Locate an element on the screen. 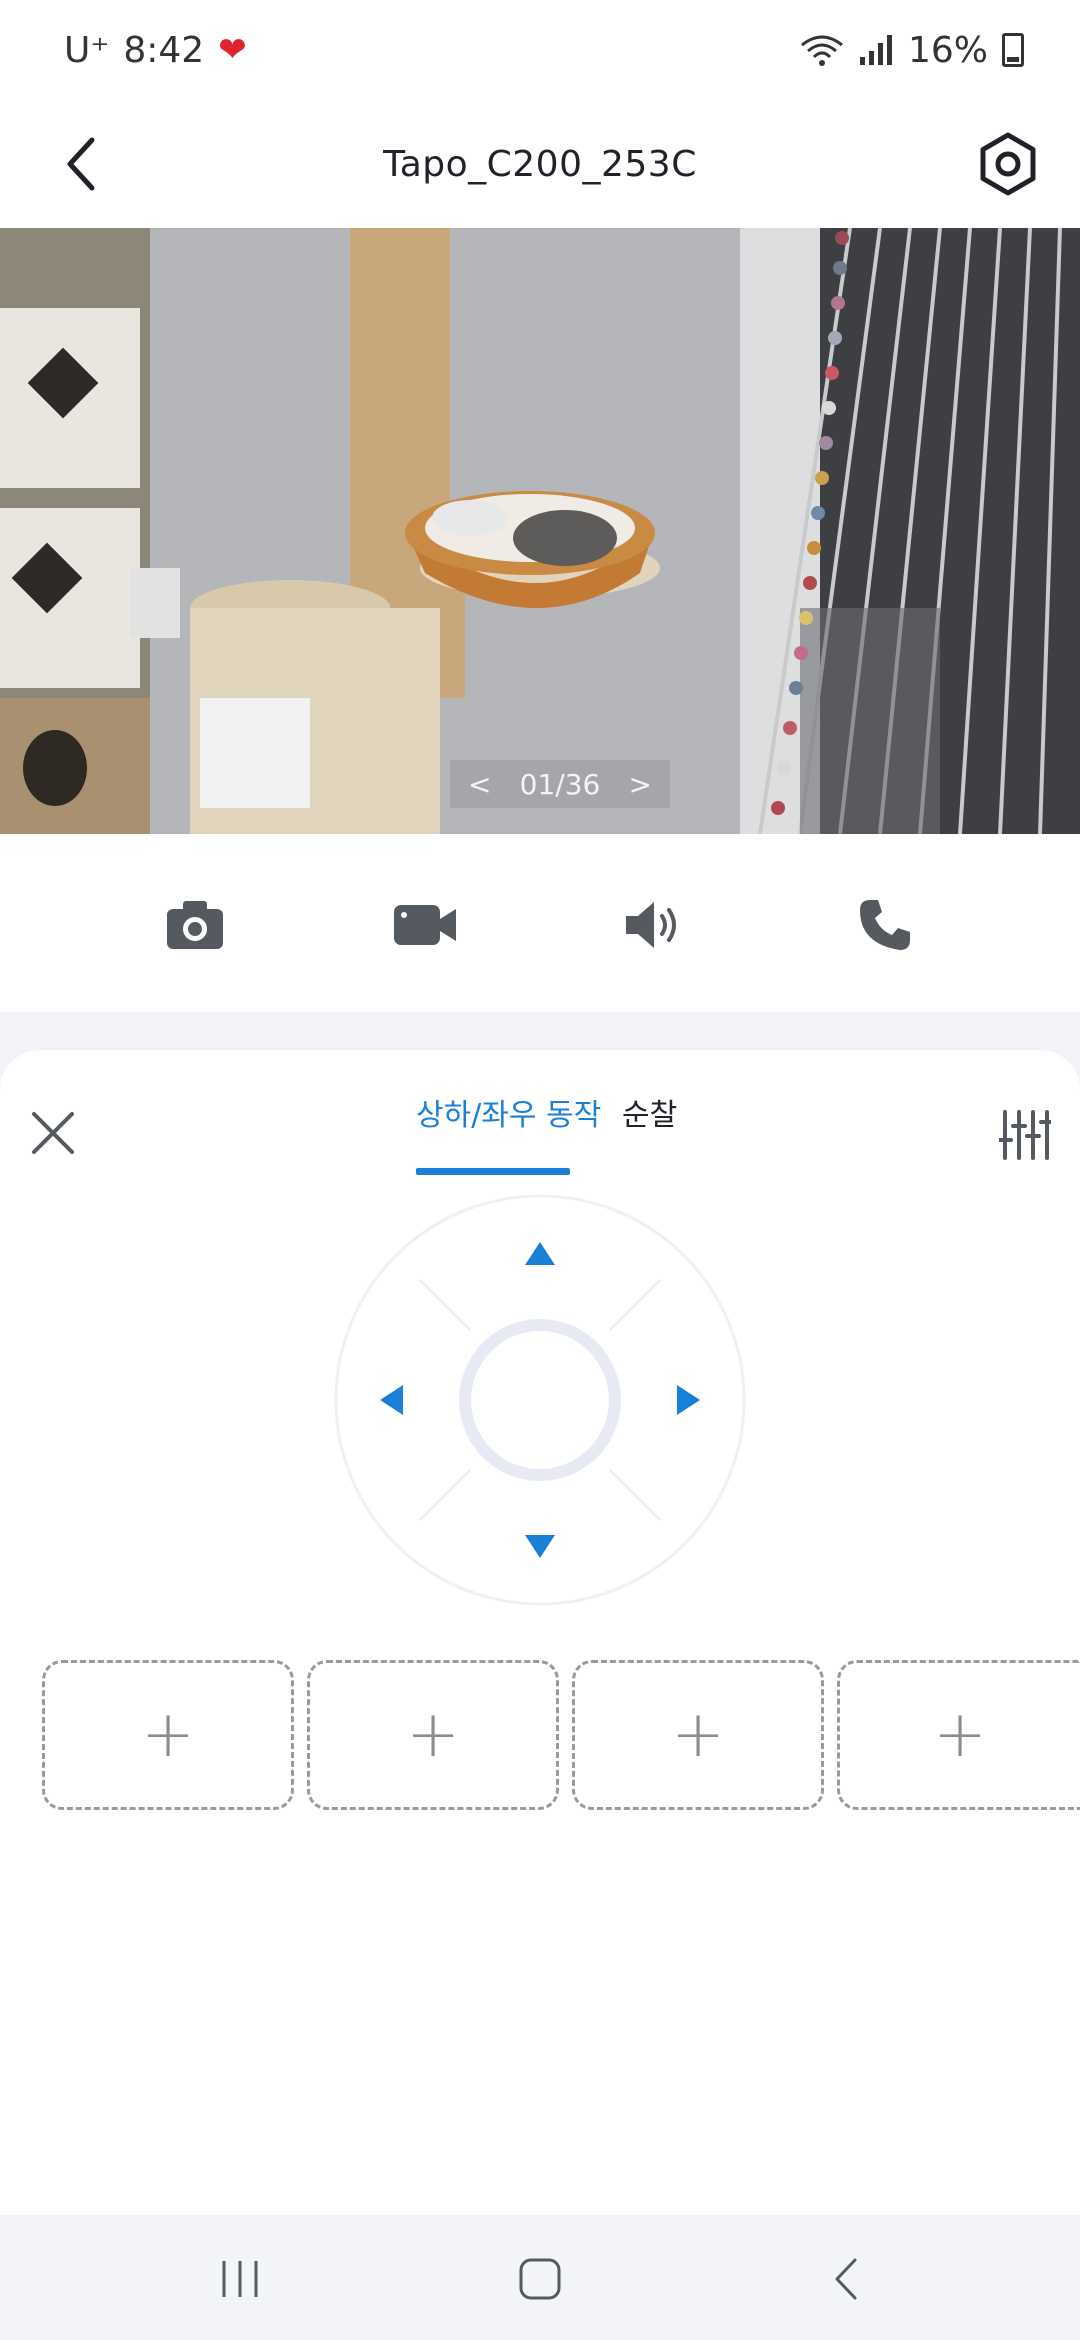  tab-patrol: 순찰 is located at coordinates (649, 1124).